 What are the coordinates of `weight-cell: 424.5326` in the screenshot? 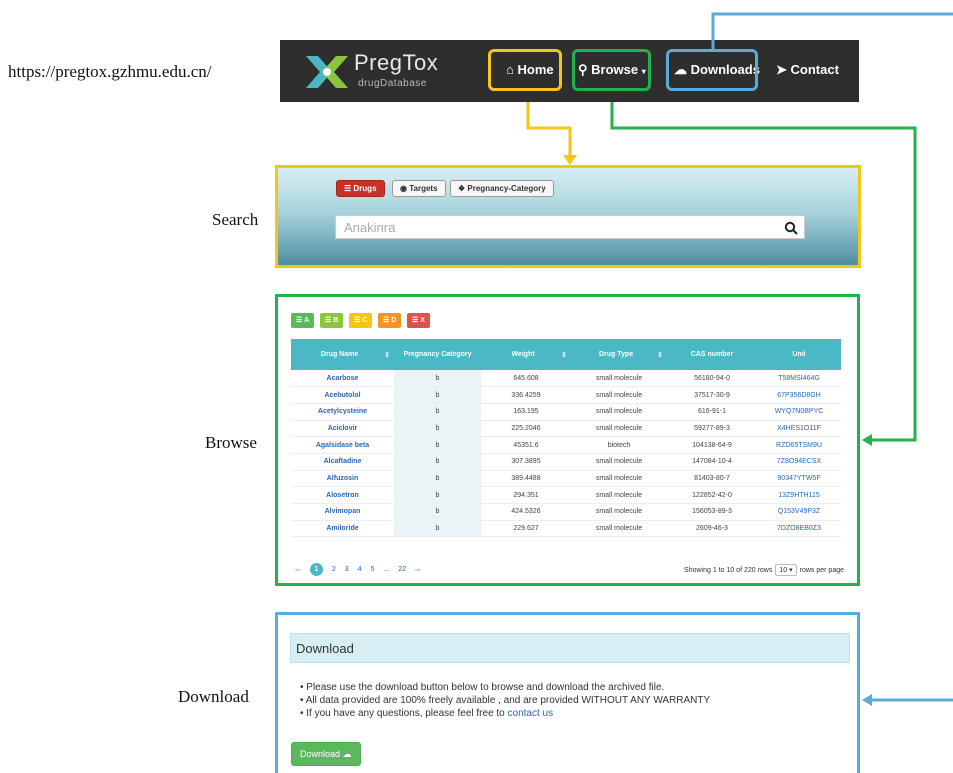 It's located at (526, 512).